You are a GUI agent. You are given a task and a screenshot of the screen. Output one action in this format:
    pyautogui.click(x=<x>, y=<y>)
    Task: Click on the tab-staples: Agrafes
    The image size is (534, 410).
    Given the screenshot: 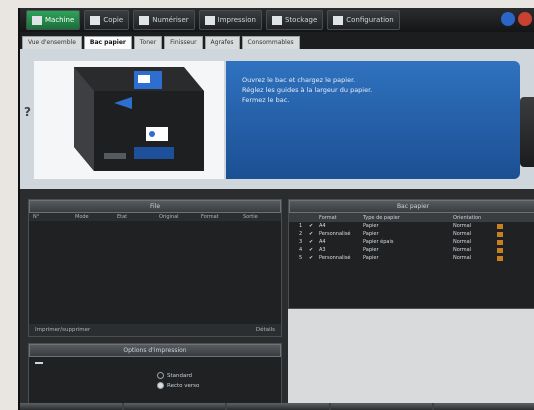 What is the action you would take?
    pyautogui.click(x=222, y=42)
    